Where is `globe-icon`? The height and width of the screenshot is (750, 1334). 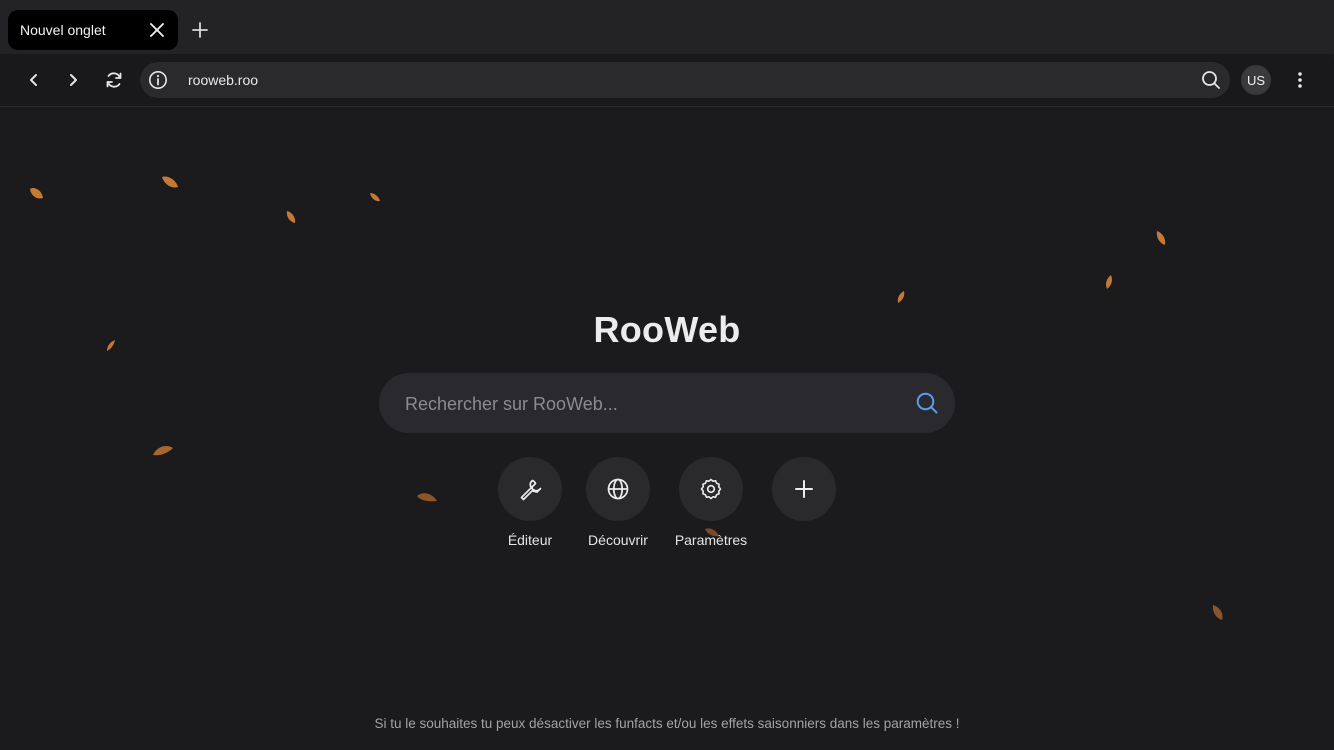 globe-icon is located at coordinates (618, 489).